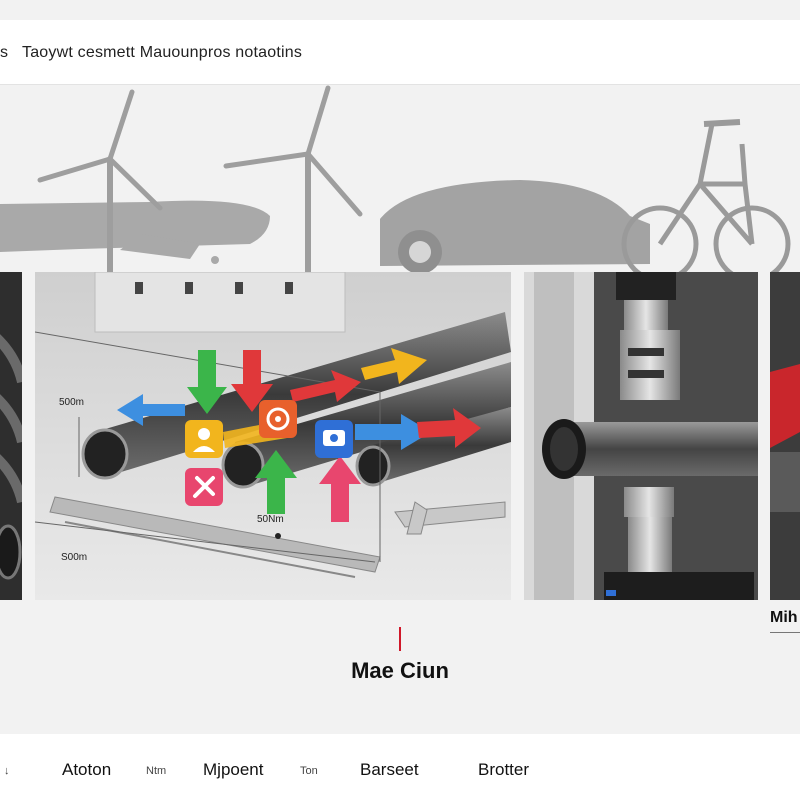  I want to click on footer-item: Mjpoent, so click(233, 770).